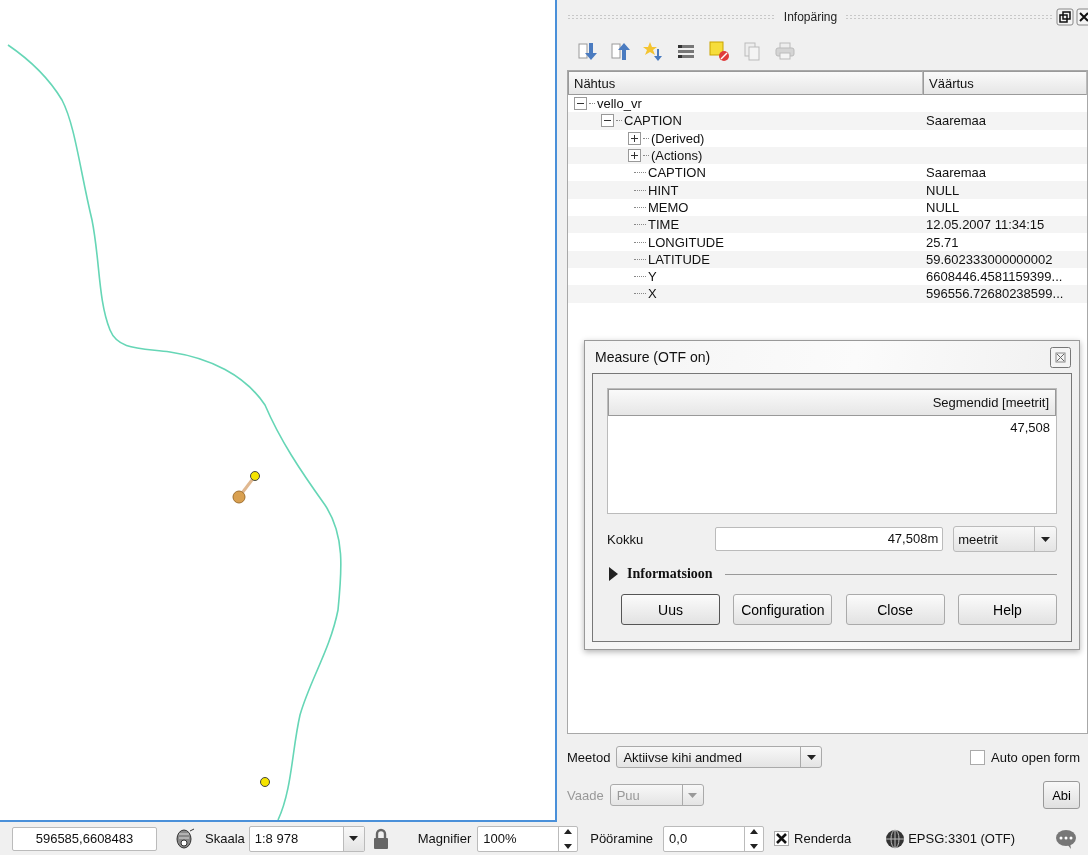 This screenshot has height=855, width=1088. What do you see at coordinates (1065, 17) in the screenshot?
I see `float-icon` at bounding box center [1065, 17].